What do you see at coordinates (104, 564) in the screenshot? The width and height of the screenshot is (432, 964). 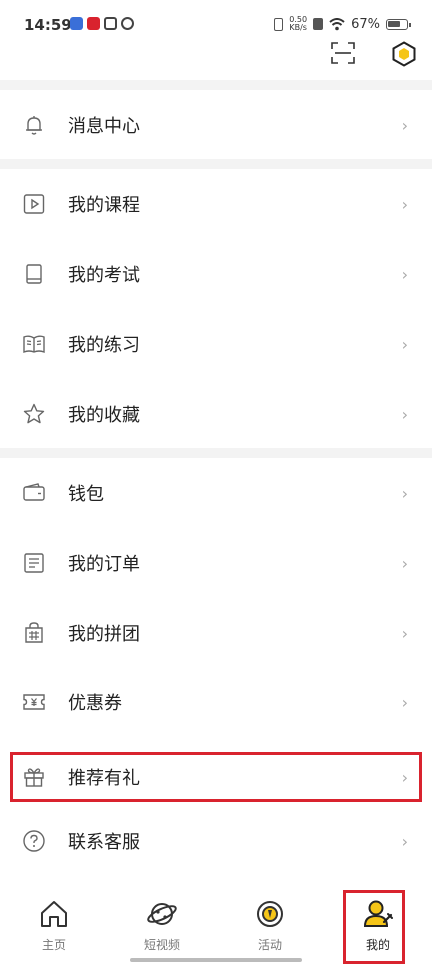 I see `menu-item-label: 我的订单` at bounding box center [104, 564].